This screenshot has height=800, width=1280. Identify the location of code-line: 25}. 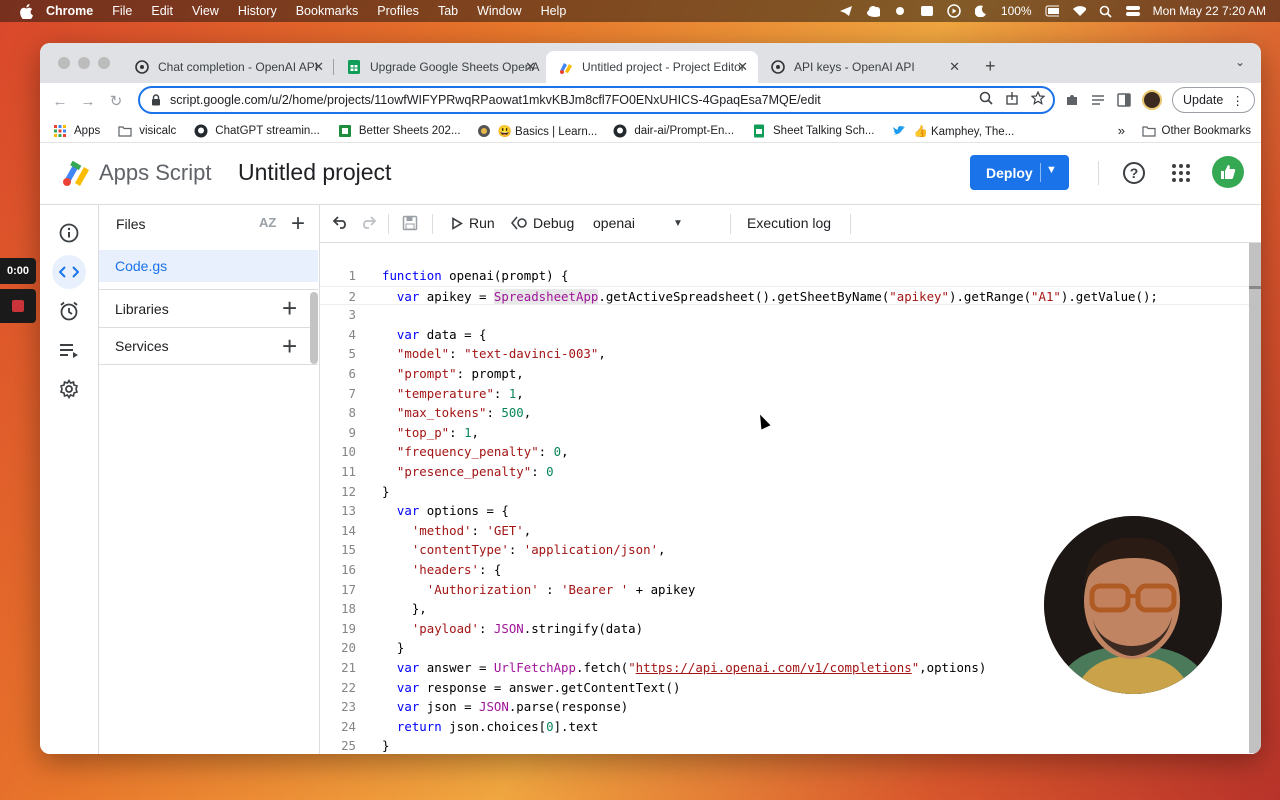
(784, 745).